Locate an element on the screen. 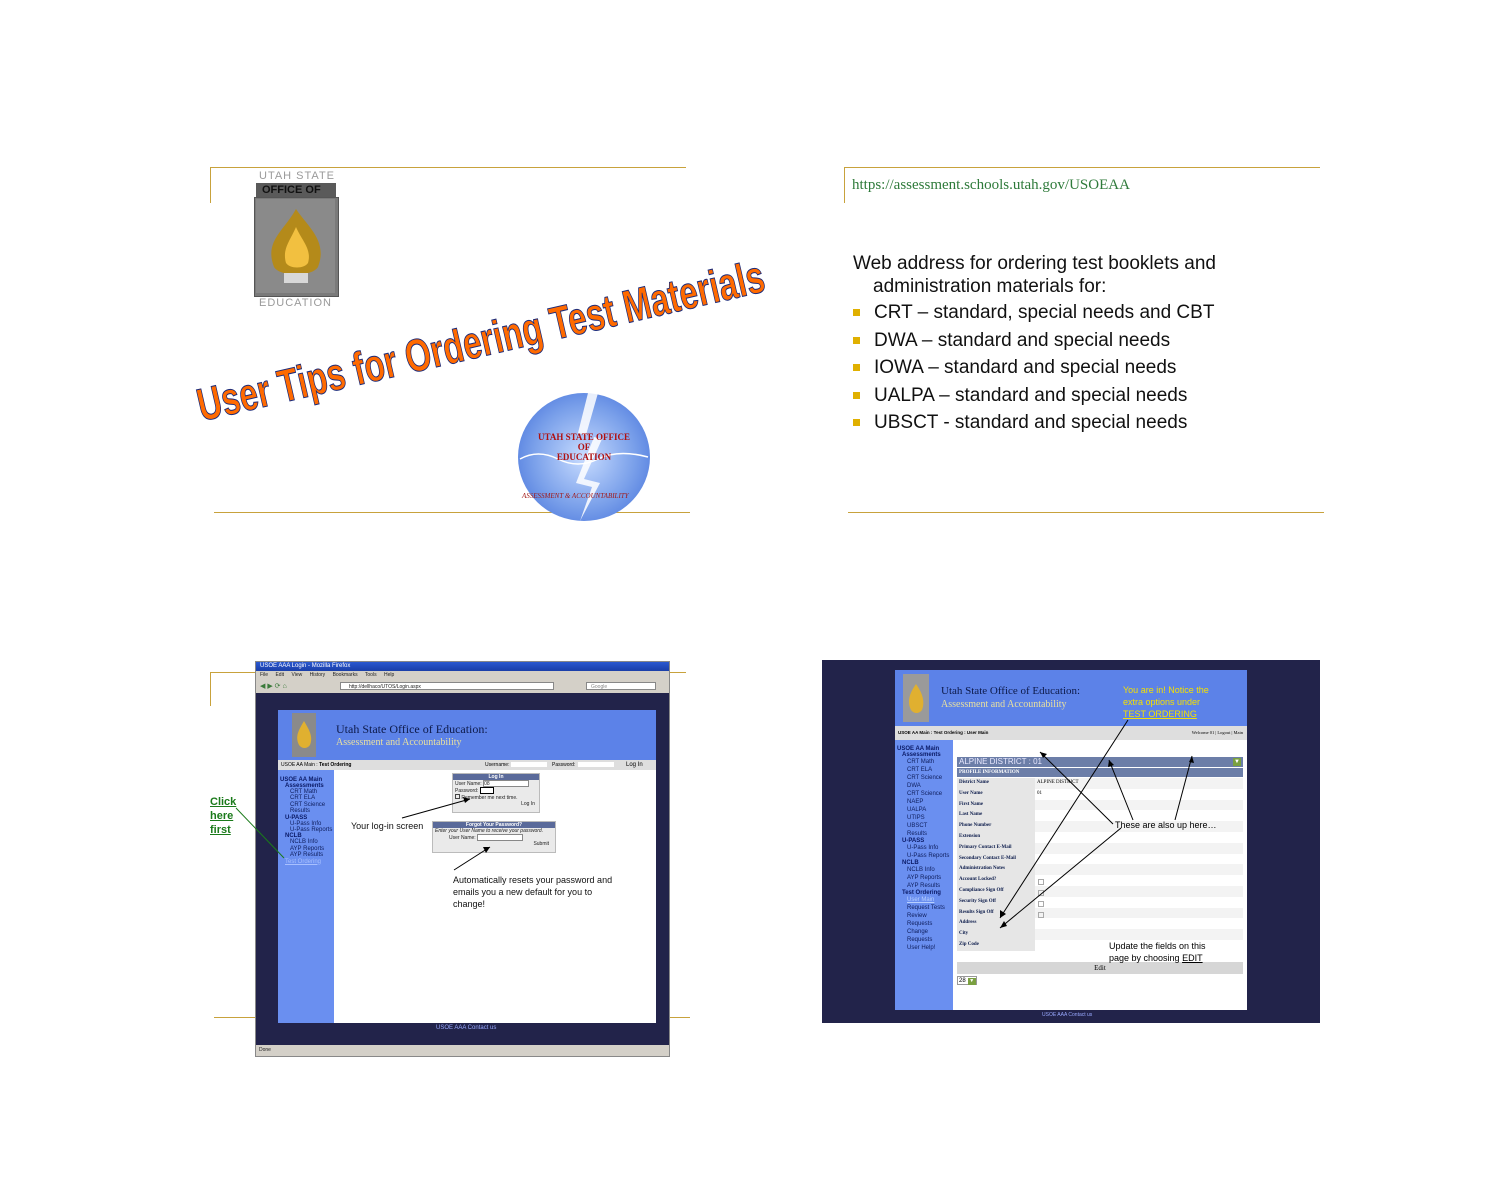  sidebar-item: CRT Math is located at coordinates (925, 762).